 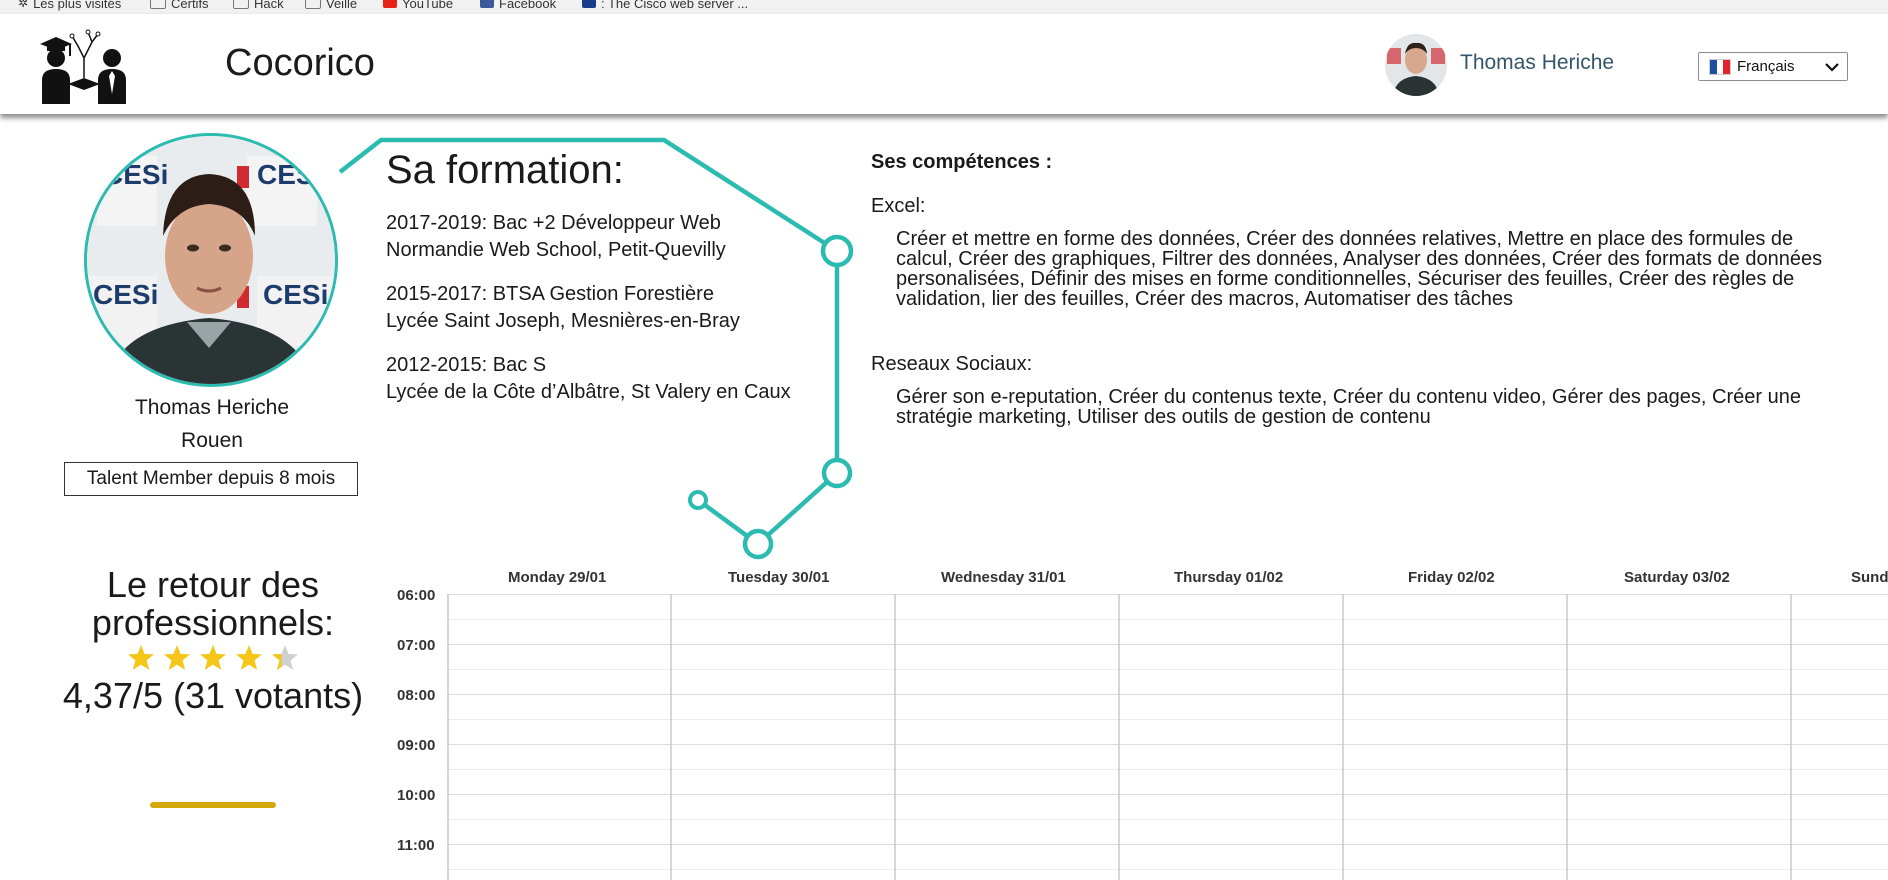 I want to click on chevron-down-icon, so click(x=1832, y=67).